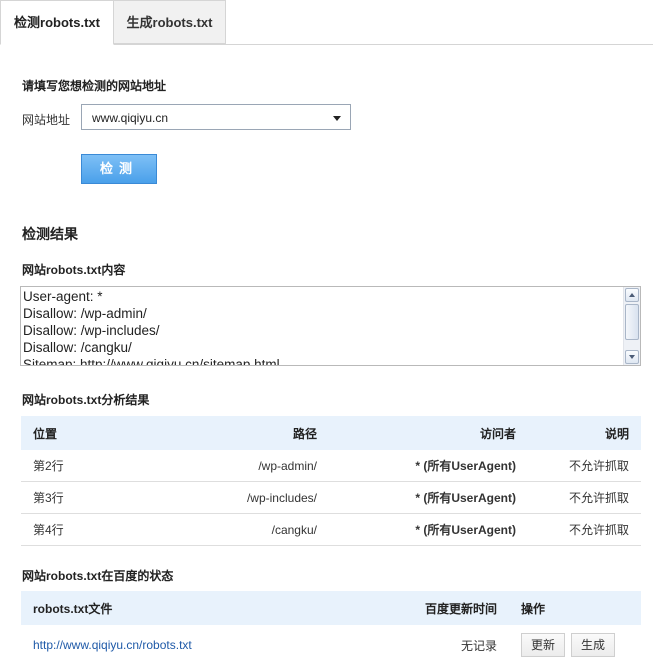 This screenshot has width=653, height=671. I want to click on row-position: 第2行, so click(78, 466).